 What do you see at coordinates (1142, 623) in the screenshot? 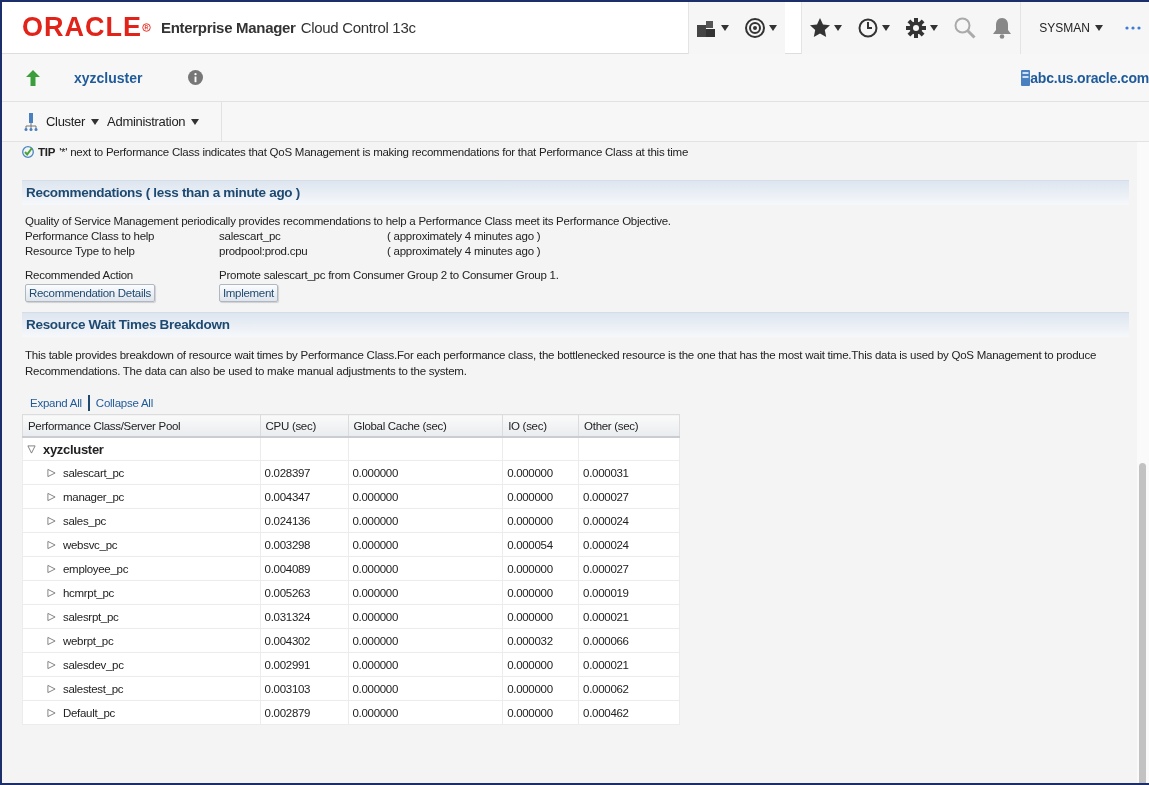
I see `scrollbar-thumb` at bounding box center [1142, 623].